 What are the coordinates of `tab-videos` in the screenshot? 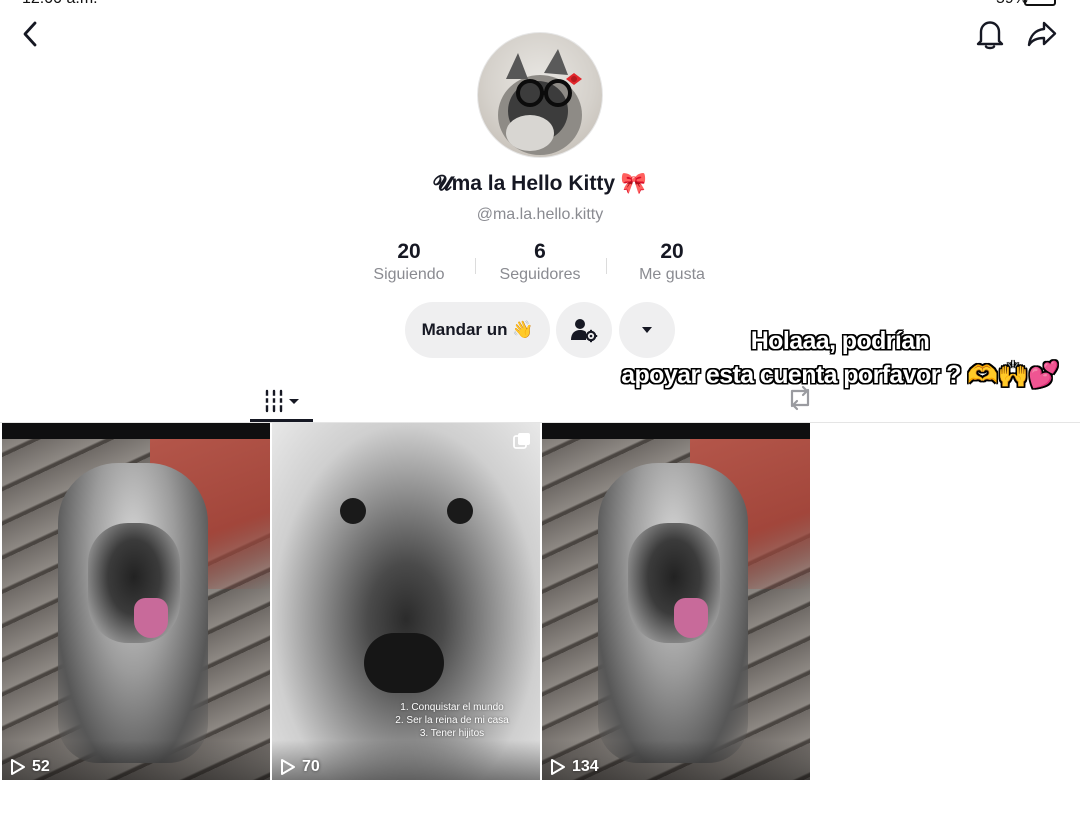 It's located at (281, 401).